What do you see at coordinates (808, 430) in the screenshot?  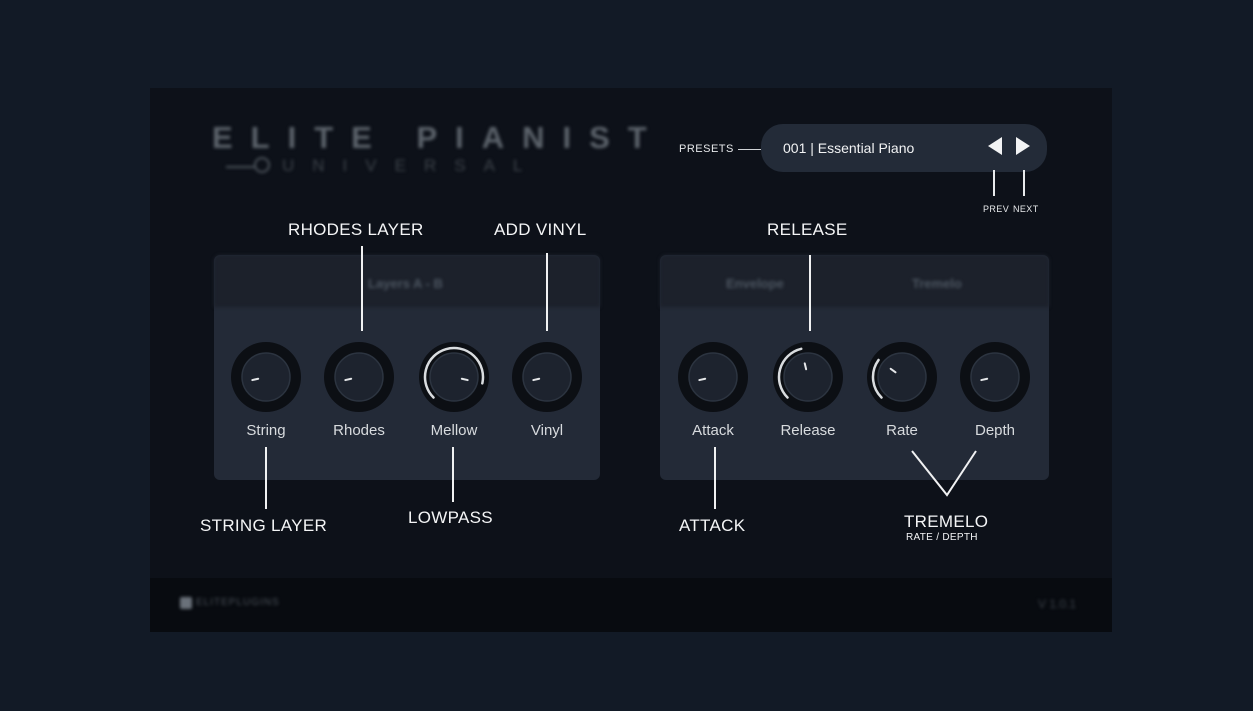 I see `knob-label-release: Release` at bounding box center [808, 430].